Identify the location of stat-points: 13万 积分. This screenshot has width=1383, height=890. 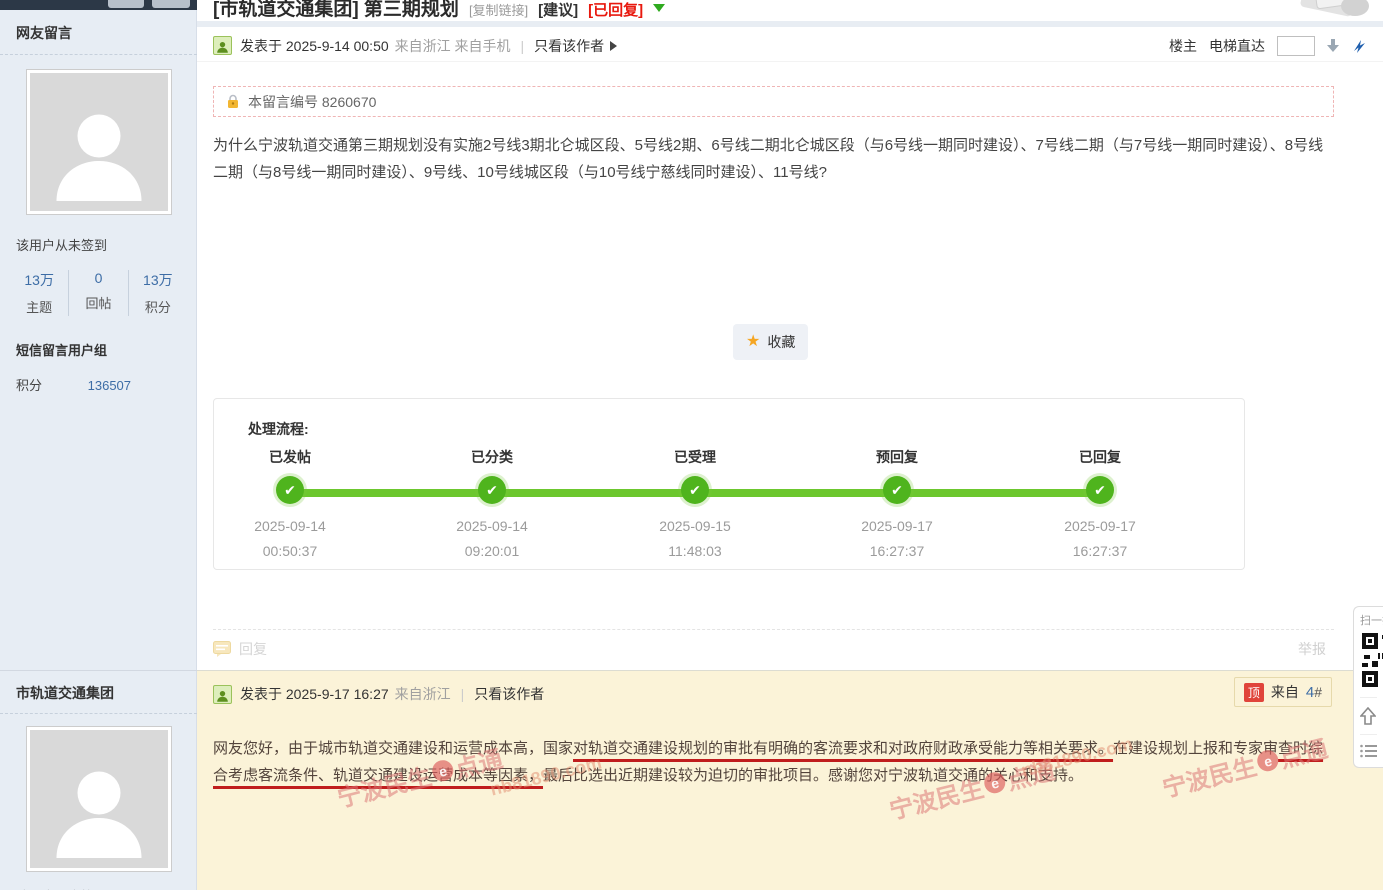
(157, 293).